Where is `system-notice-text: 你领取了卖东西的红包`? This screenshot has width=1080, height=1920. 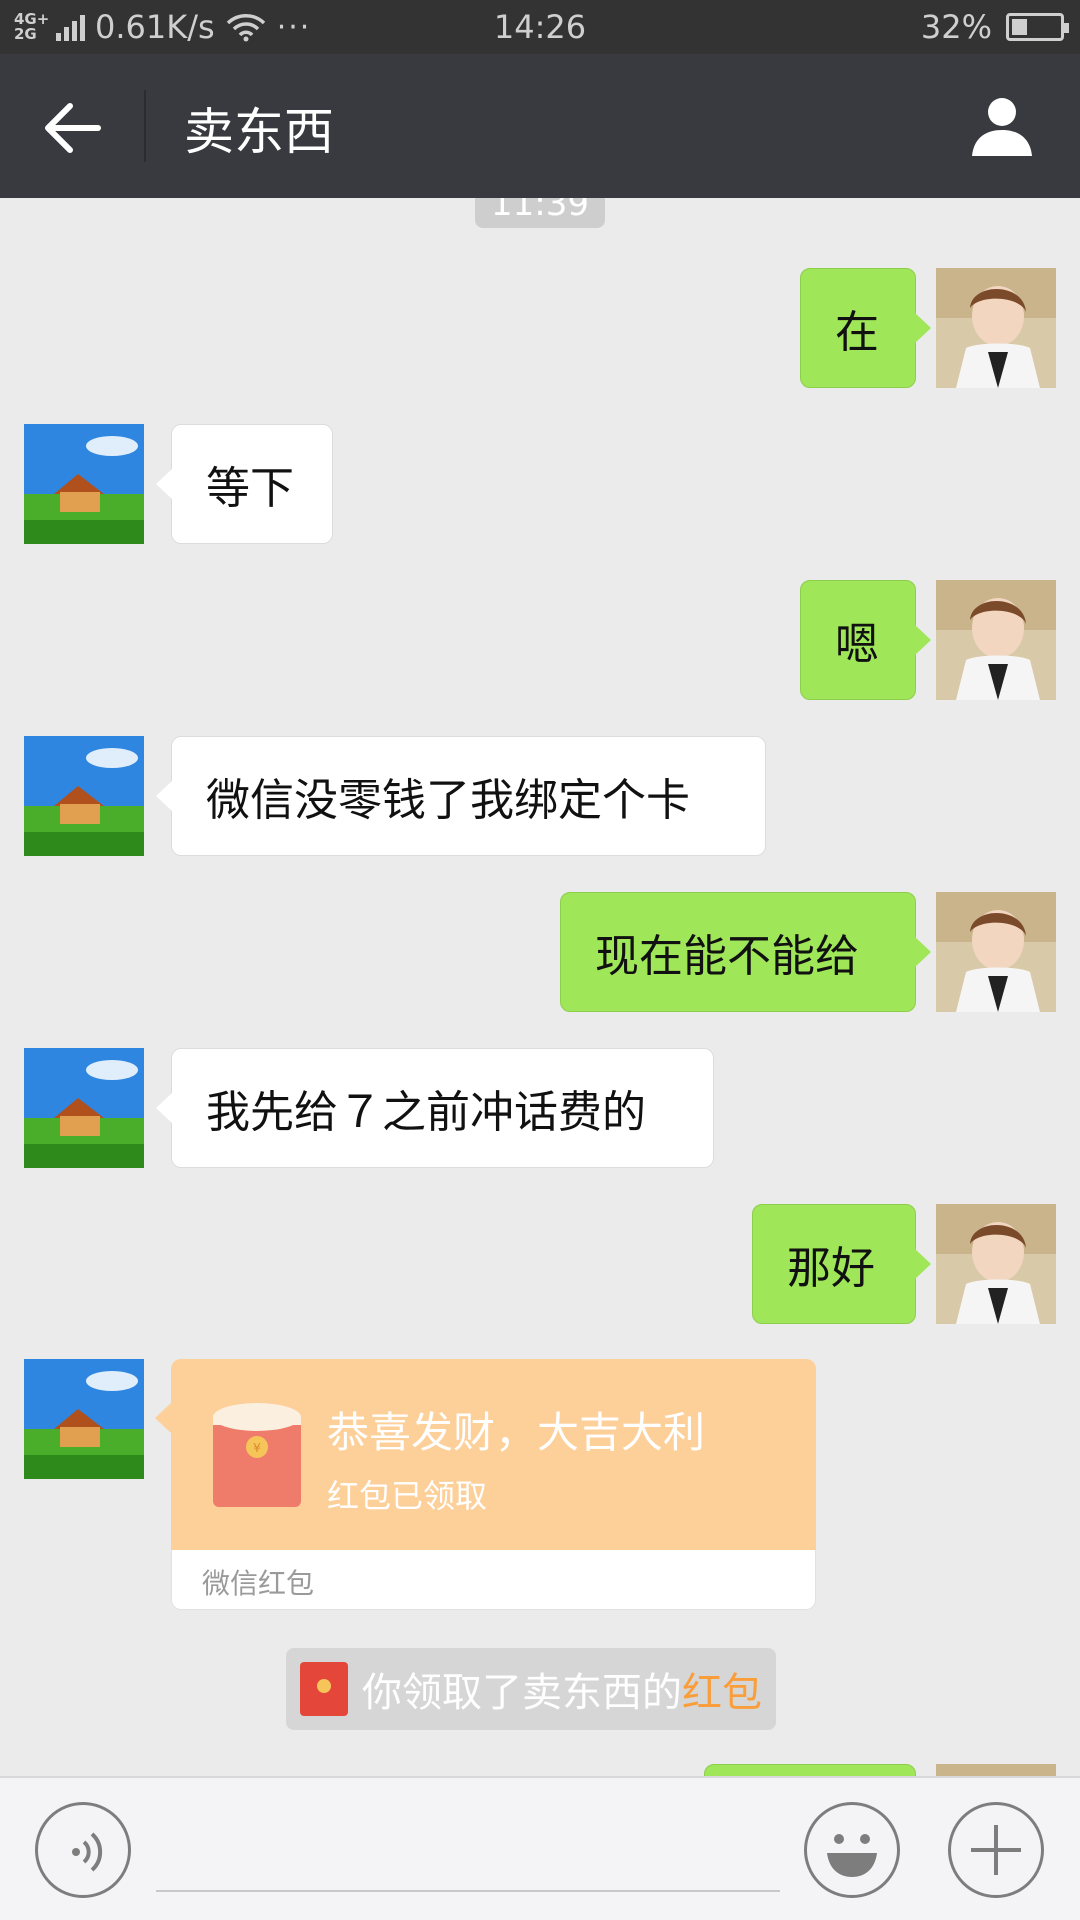
system-notice-text: 你领取了卖东西的红包 is located at coordinates (562, 1689).